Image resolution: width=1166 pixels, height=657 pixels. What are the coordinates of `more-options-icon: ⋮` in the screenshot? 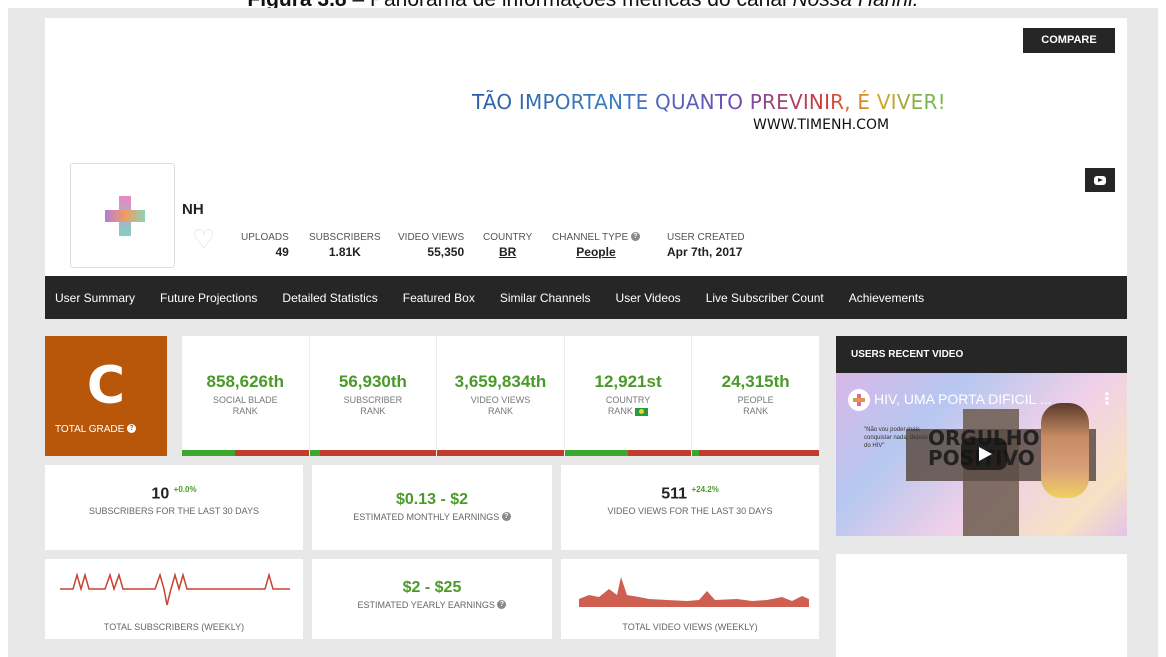 It's located at (1107, 399).